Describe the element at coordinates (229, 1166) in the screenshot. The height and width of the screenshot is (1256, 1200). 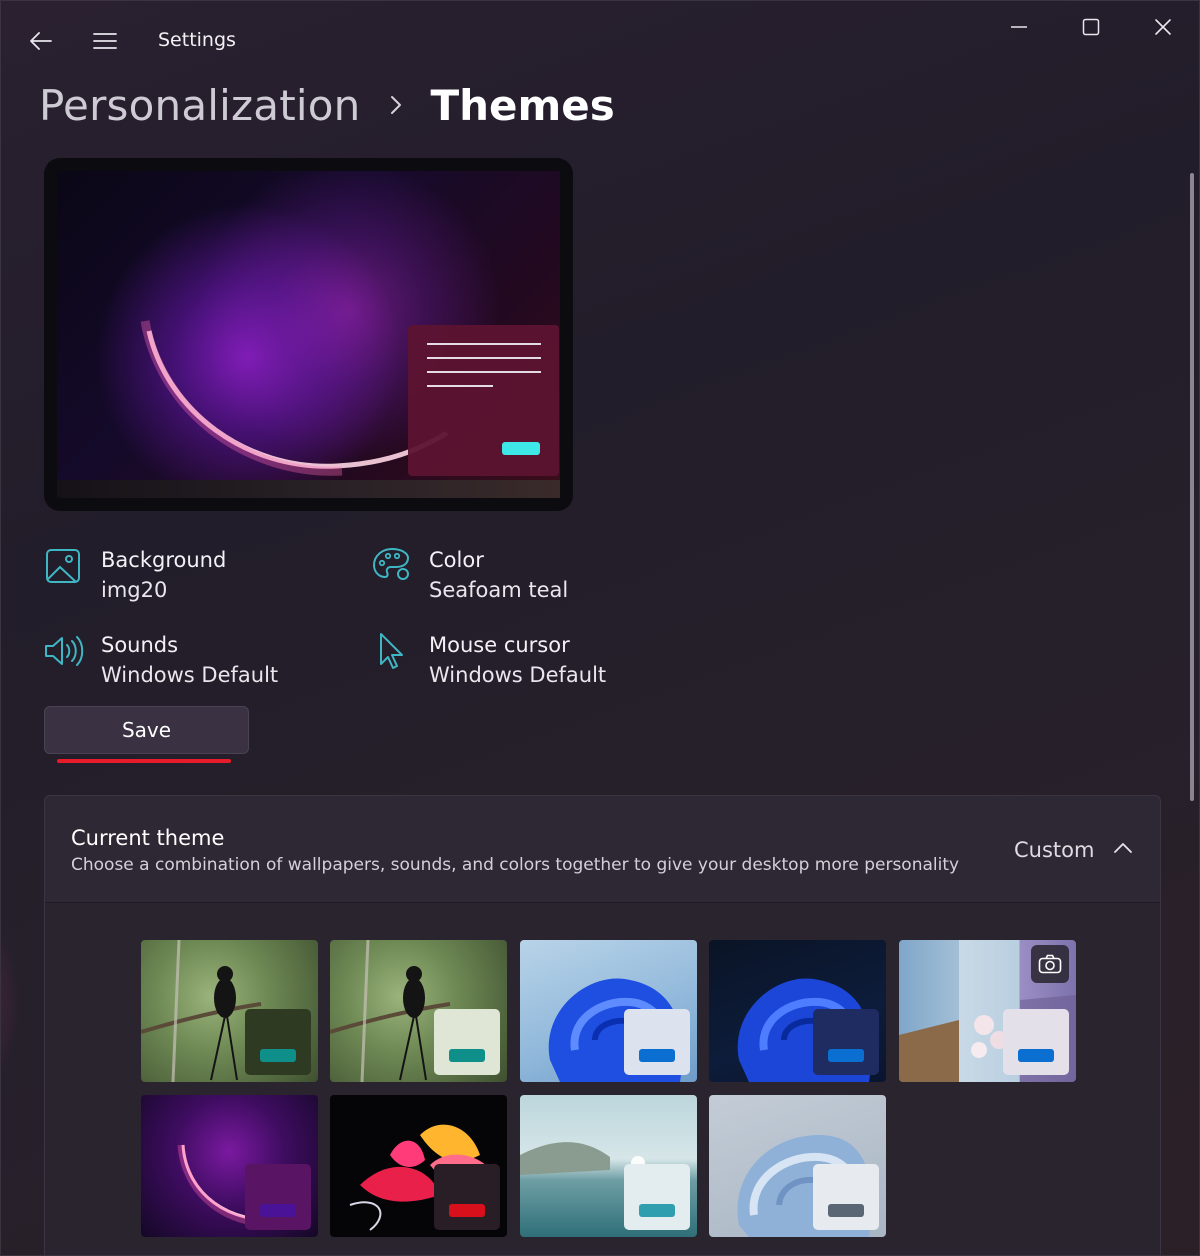
I see `theme-tile-glow` at that location.